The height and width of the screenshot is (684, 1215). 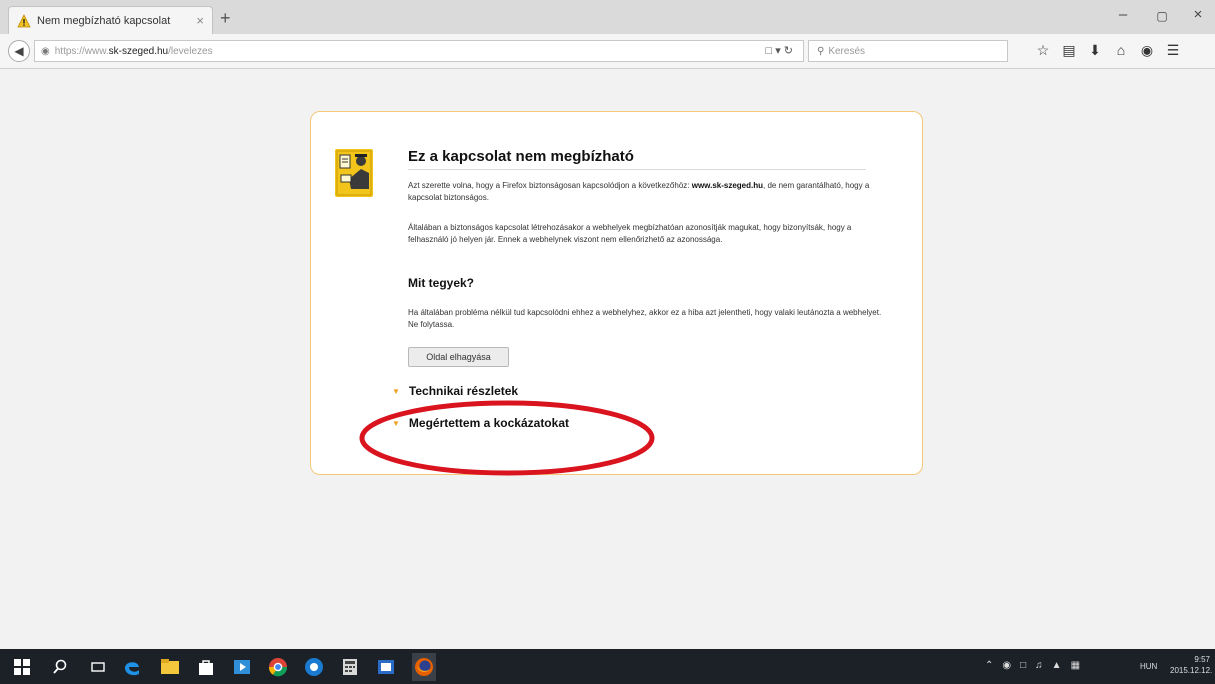 I want to click on store-icon, so click(x=206, y=667).